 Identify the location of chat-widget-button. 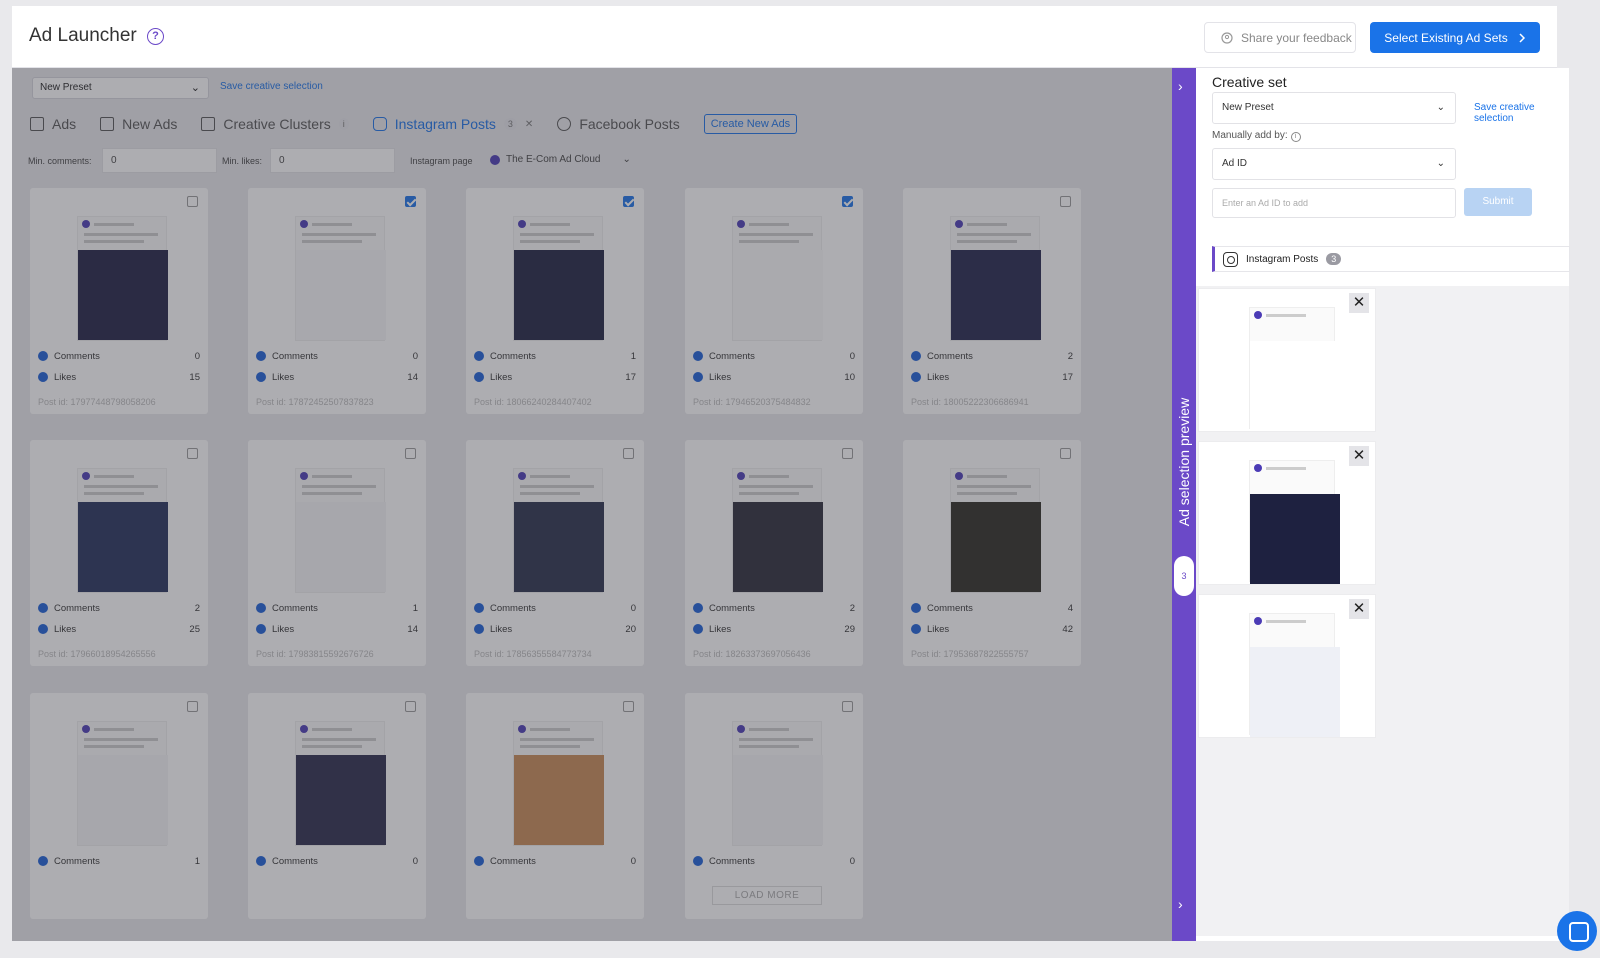
(1577, 931).